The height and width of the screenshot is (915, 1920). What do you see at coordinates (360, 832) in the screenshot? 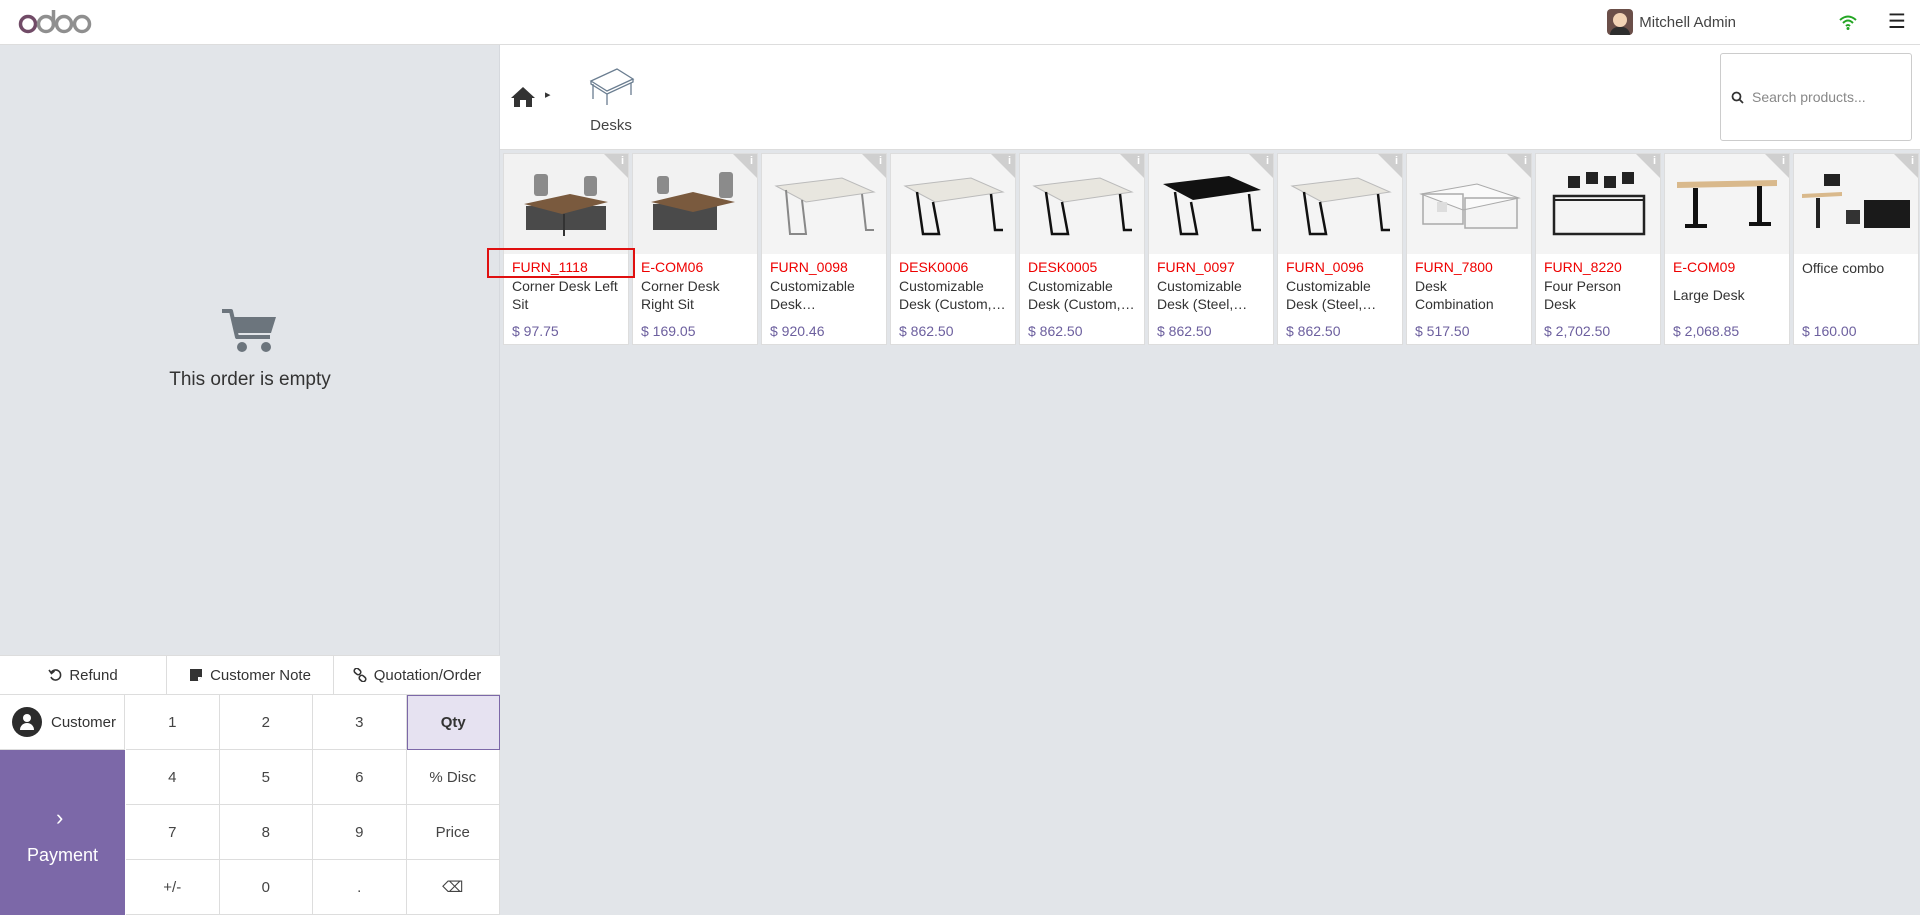
I see `numpad-key: 9` at bounding box center [360, 832].